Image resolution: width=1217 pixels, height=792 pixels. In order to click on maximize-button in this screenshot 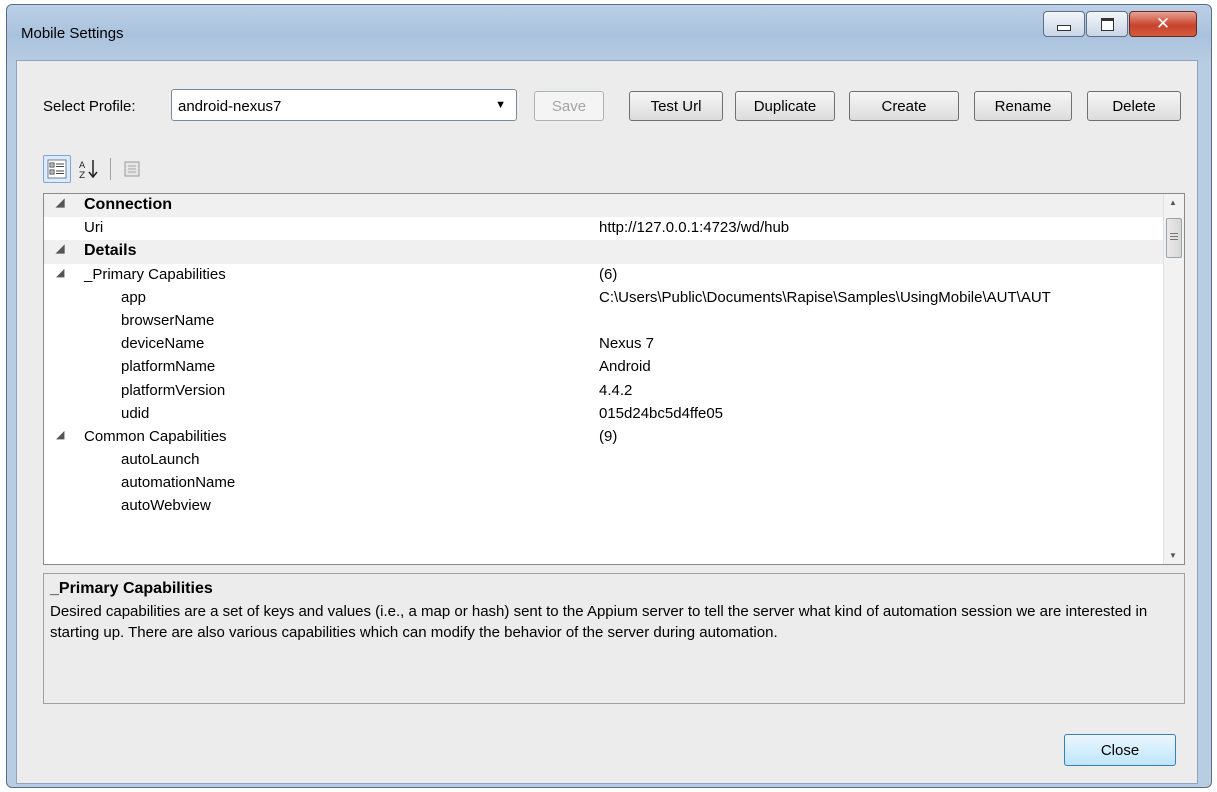, I will do `click(1107, 24)`.